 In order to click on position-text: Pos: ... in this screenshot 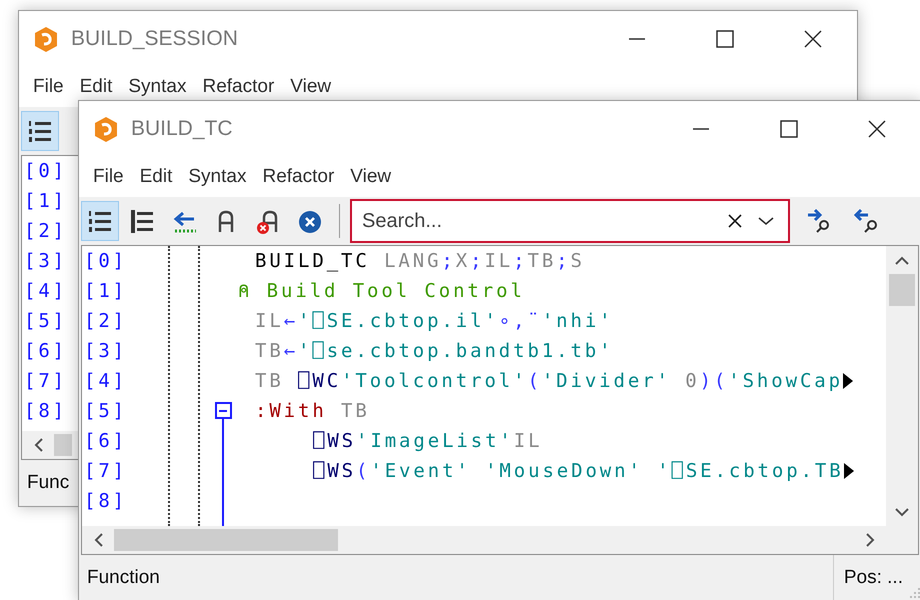, I will do `click(873, 578)`.